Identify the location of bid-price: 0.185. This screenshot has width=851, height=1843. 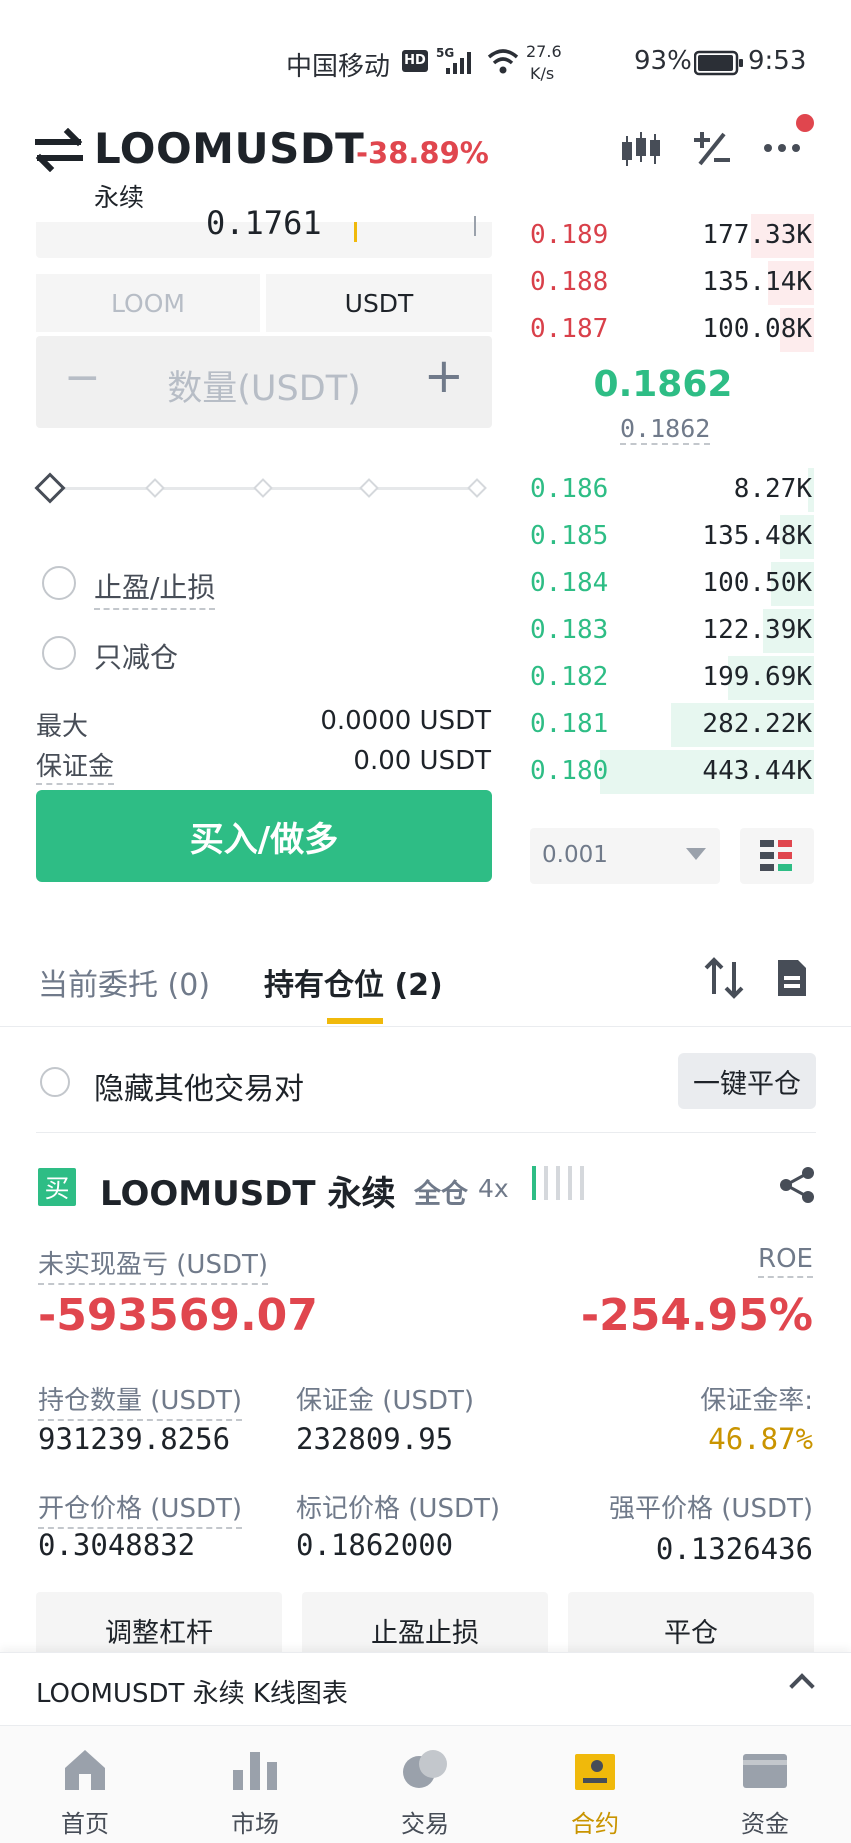
(569, 536).